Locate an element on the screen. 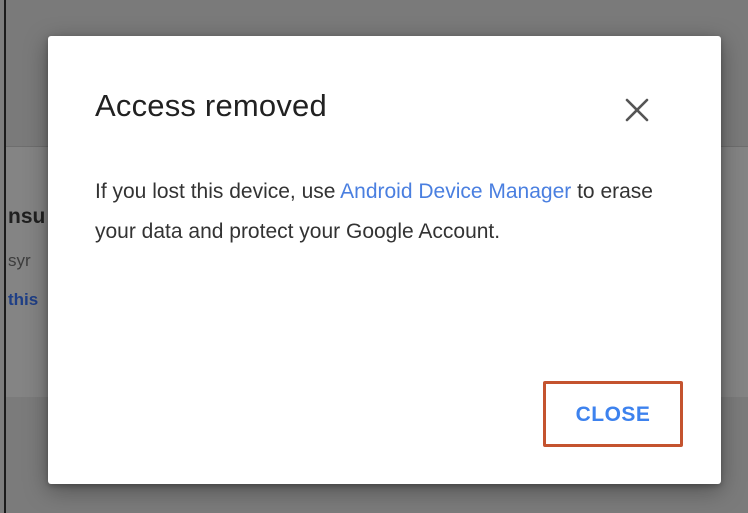  close-icon is located at coordinates (637, 110).